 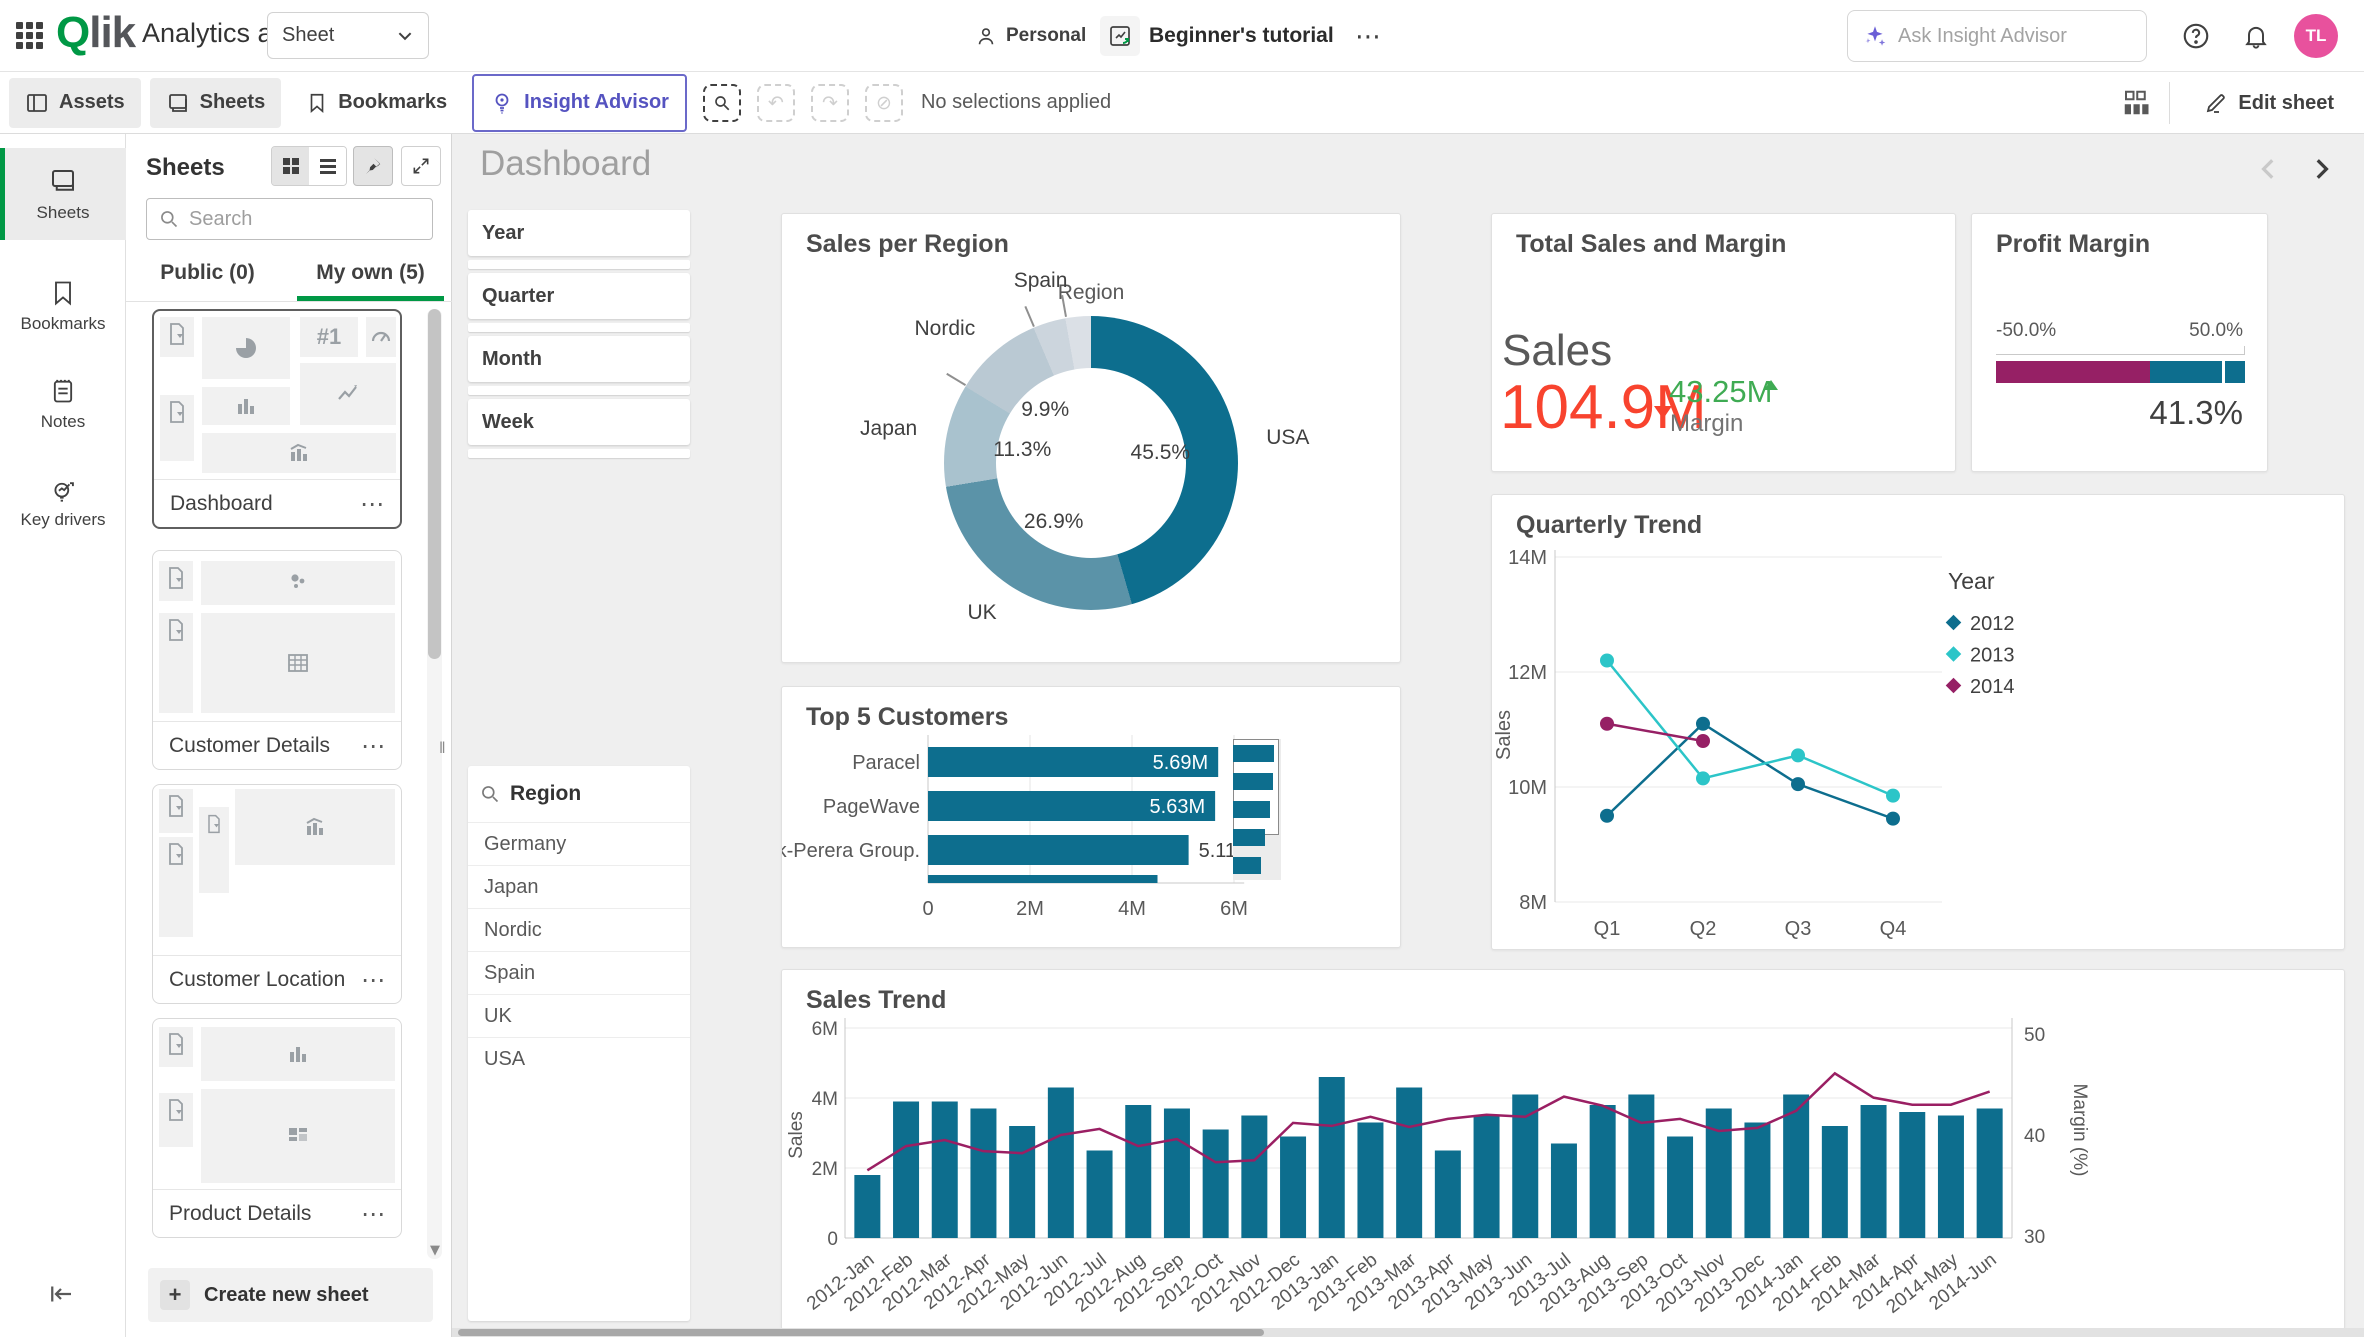 What do you see at coordinates (1293, 1187) in the screenshot?
I see `bar-2012-Dec` at bounding box center [1293, 1187].